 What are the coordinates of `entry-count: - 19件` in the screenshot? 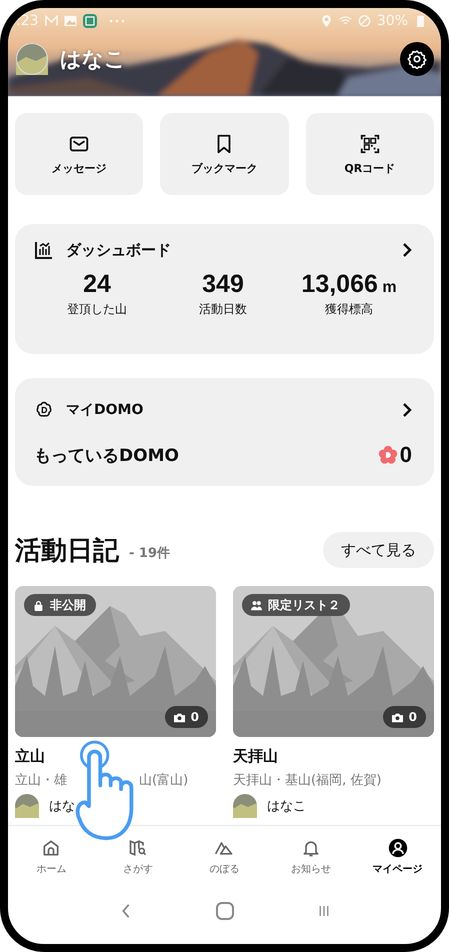 It's located at (149, 553).